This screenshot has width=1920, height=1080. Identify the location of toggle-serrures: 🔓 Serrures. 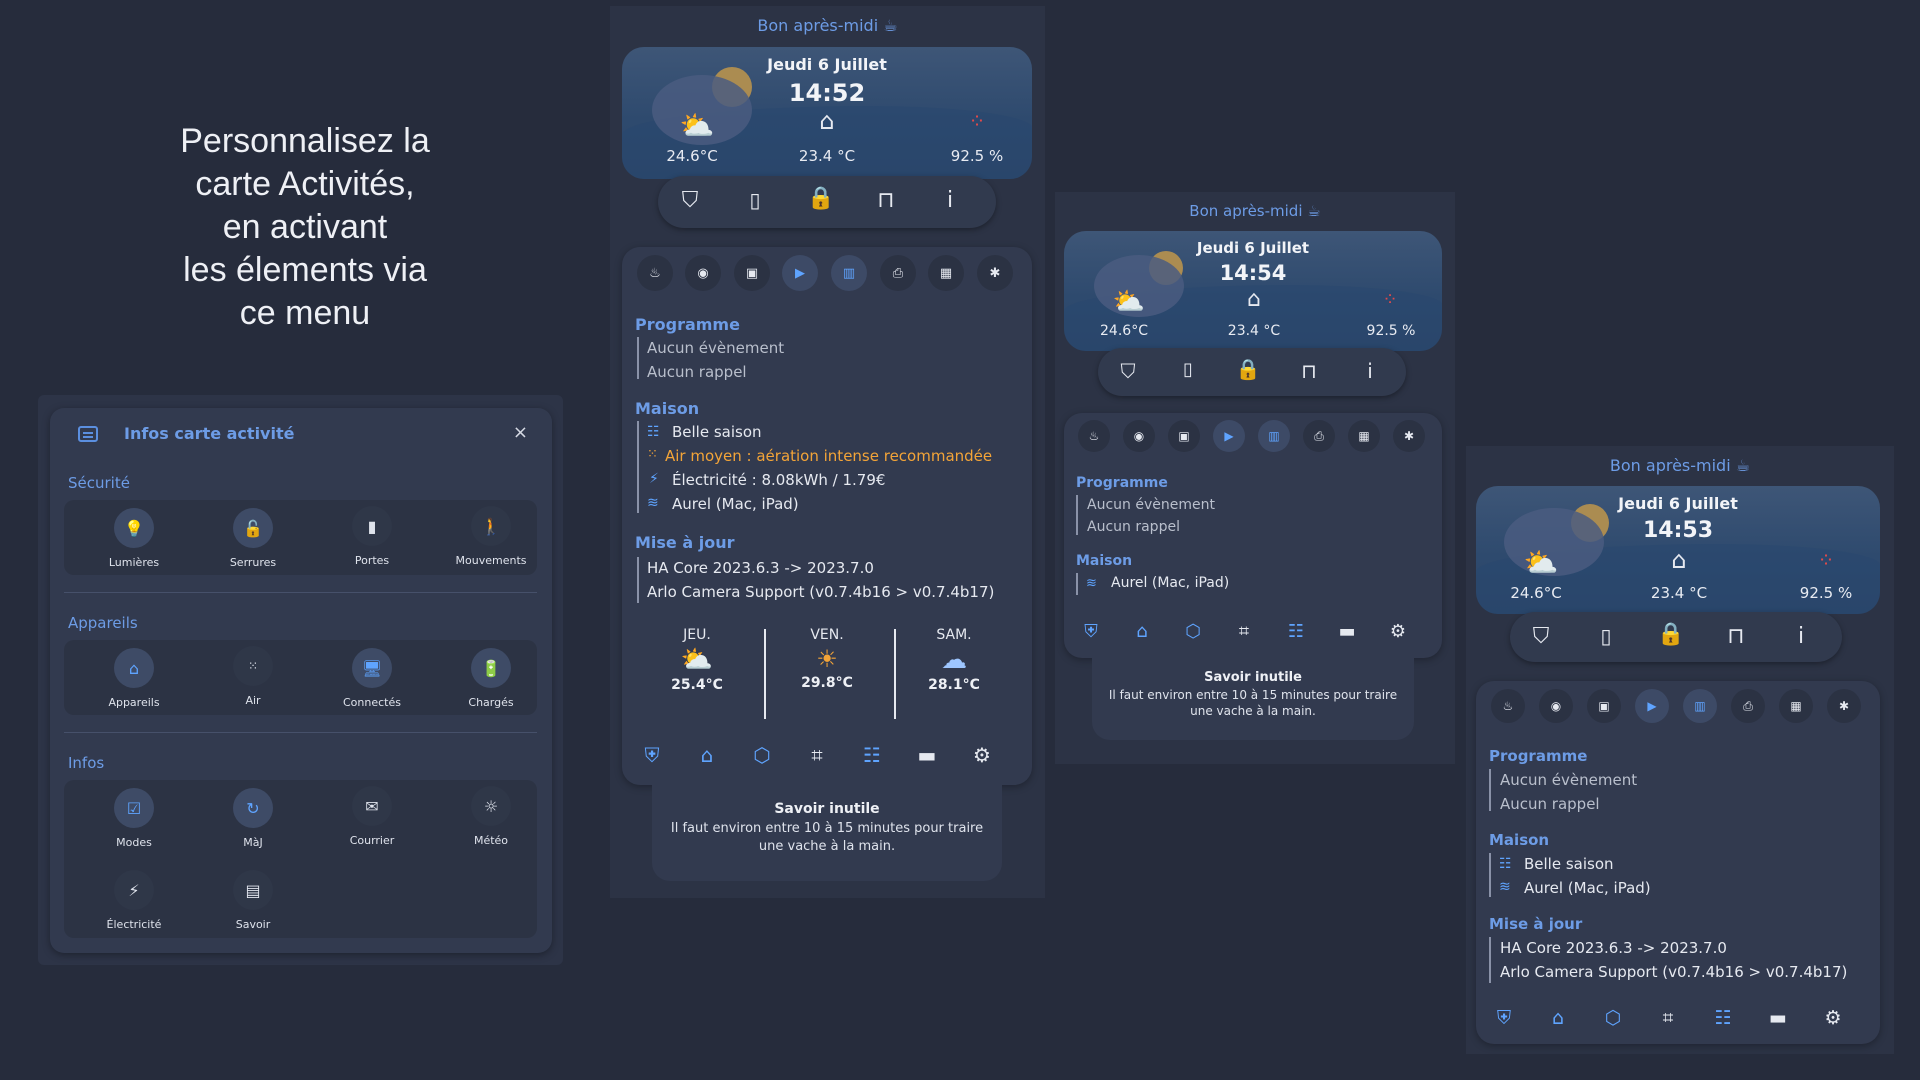
(253, 538).